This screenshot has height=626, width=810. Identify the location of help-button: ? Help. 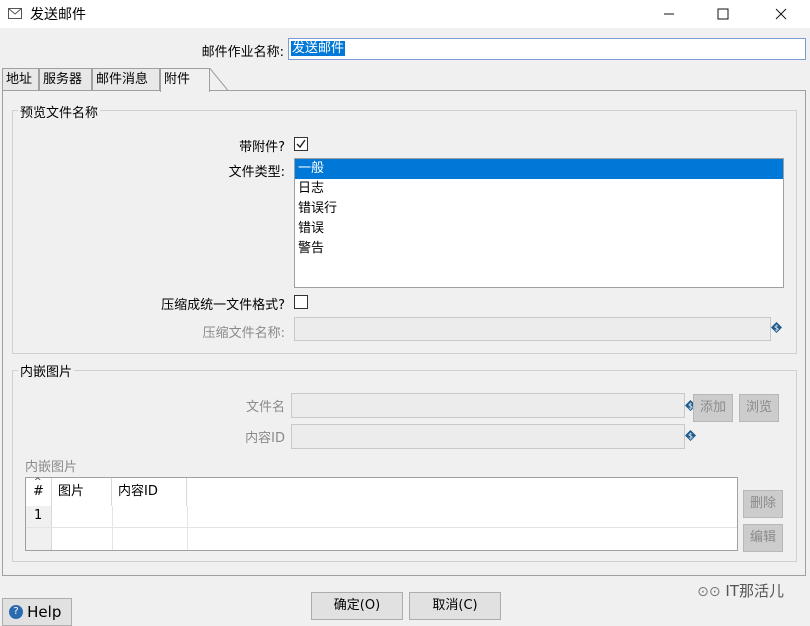
(37, 612).